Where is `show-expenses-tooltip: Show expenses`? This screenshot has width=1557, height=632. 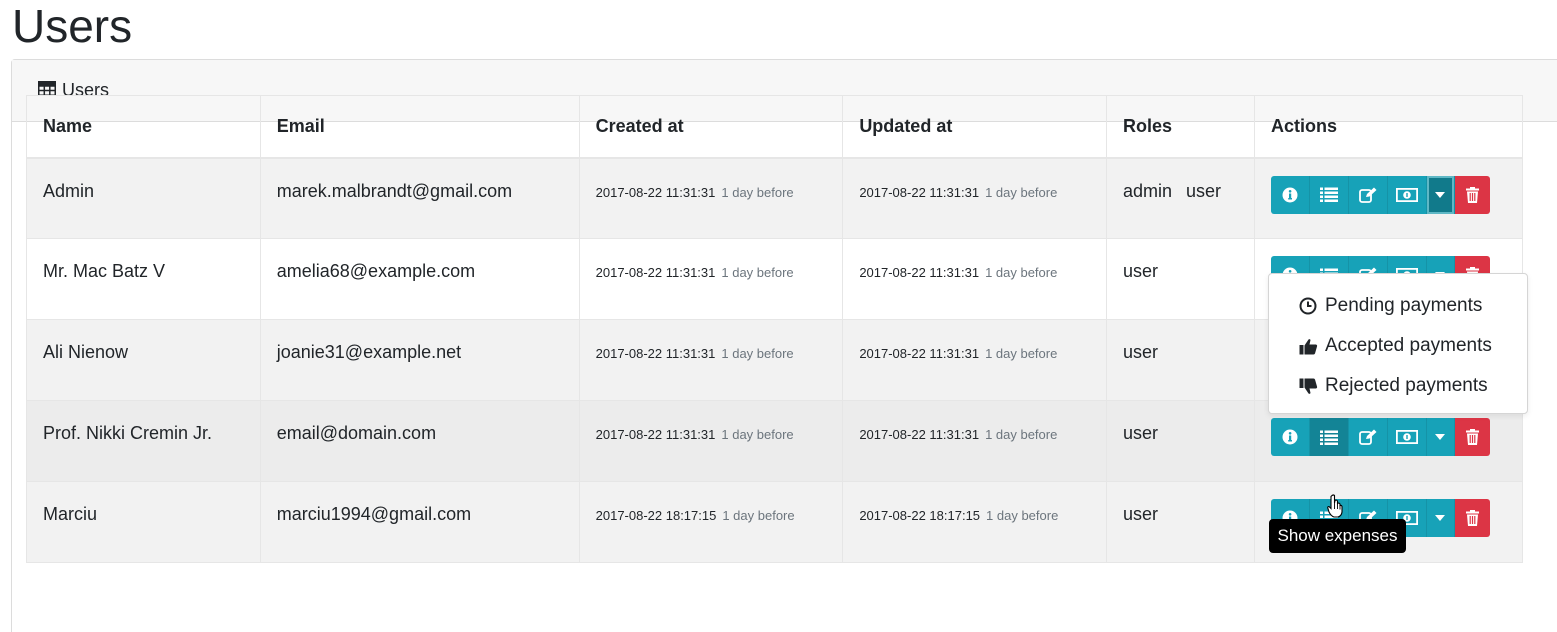
show-expenses-tooltip: Show expenses is located at coordinates (1337, 536).